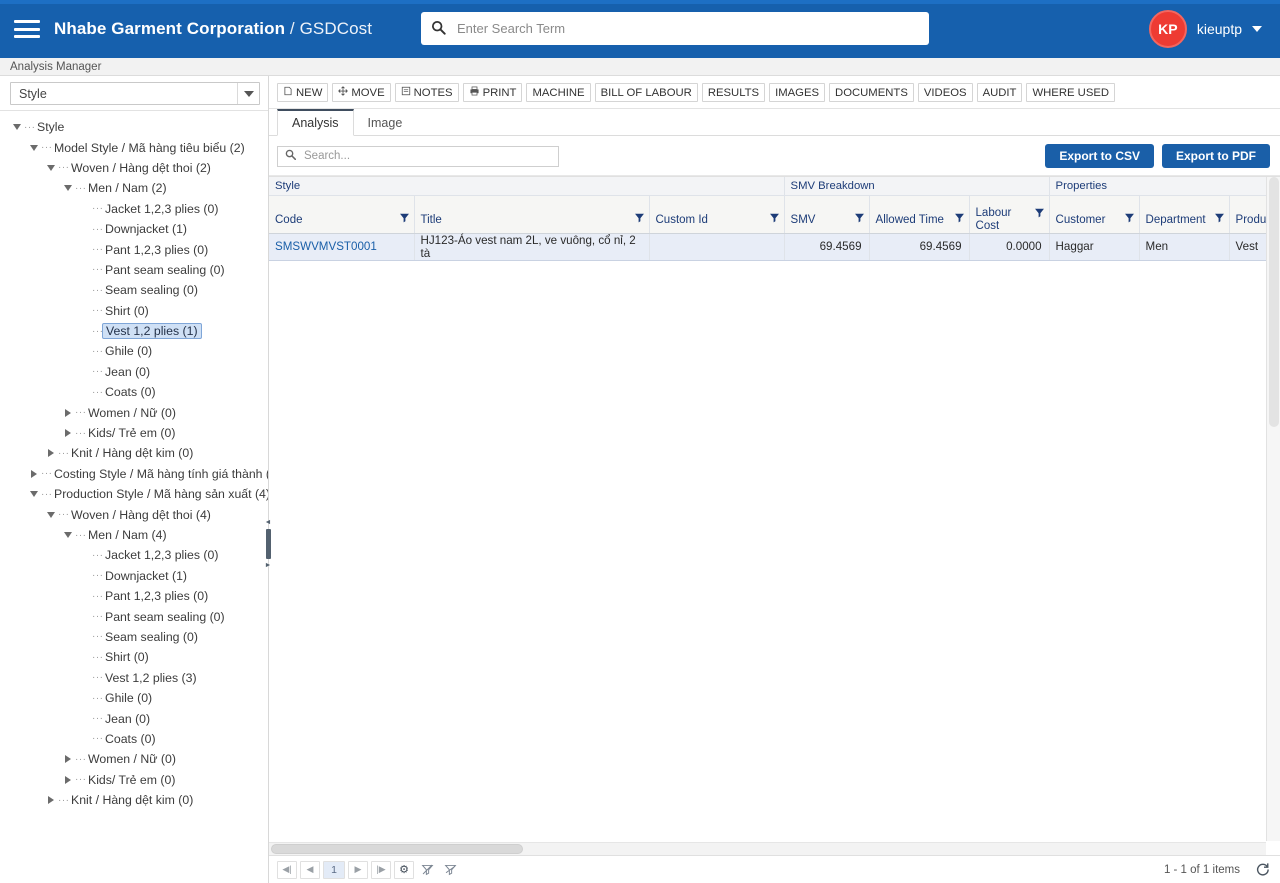 Image resolution: width=1280 pixels, height=883 pixels. I want to click on splitter-collapse-left-icon: ◄, so click(268, 522).